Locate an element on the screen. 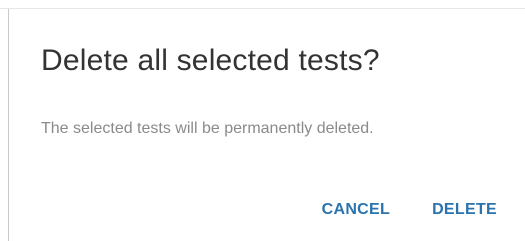  dialog-actions: CANCEL DELETE is located at coordinates (409, 210).